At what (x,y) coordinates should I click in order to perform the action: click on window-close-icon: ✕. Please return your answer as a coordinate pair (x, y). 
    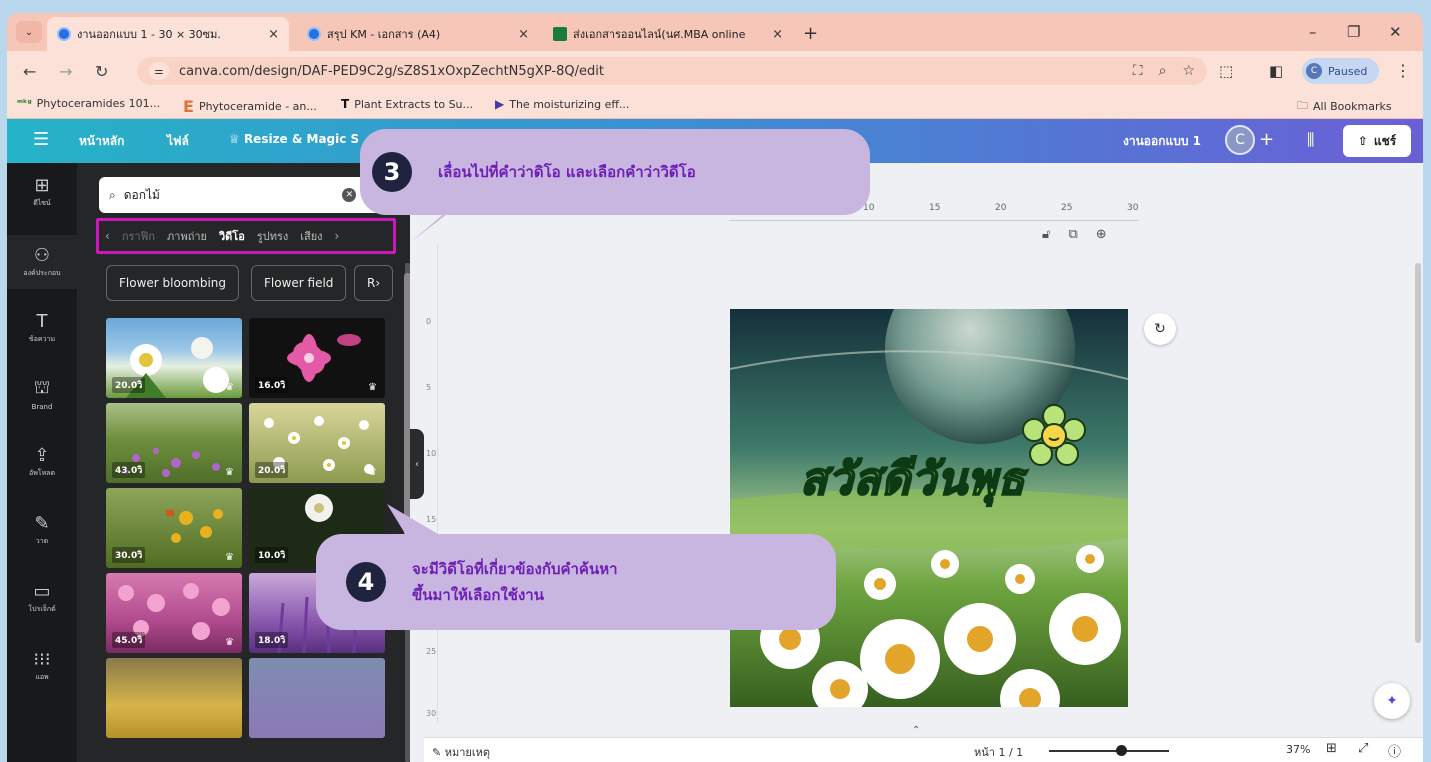
    Looking at the image, I should click on (1395, 32).